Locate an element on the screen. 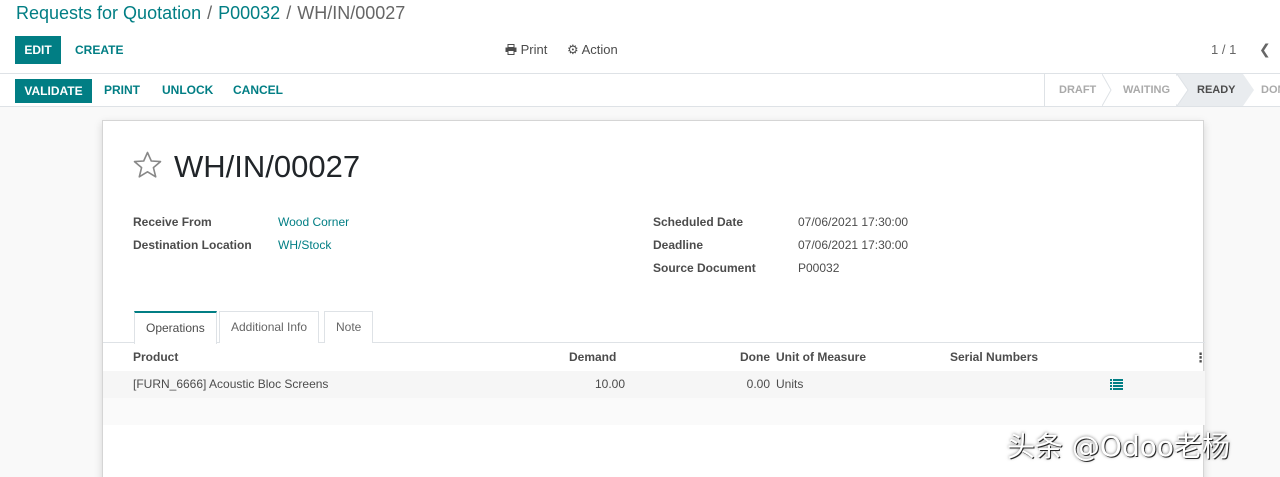  print-button: PRINT is located at coordinates (122, 90).